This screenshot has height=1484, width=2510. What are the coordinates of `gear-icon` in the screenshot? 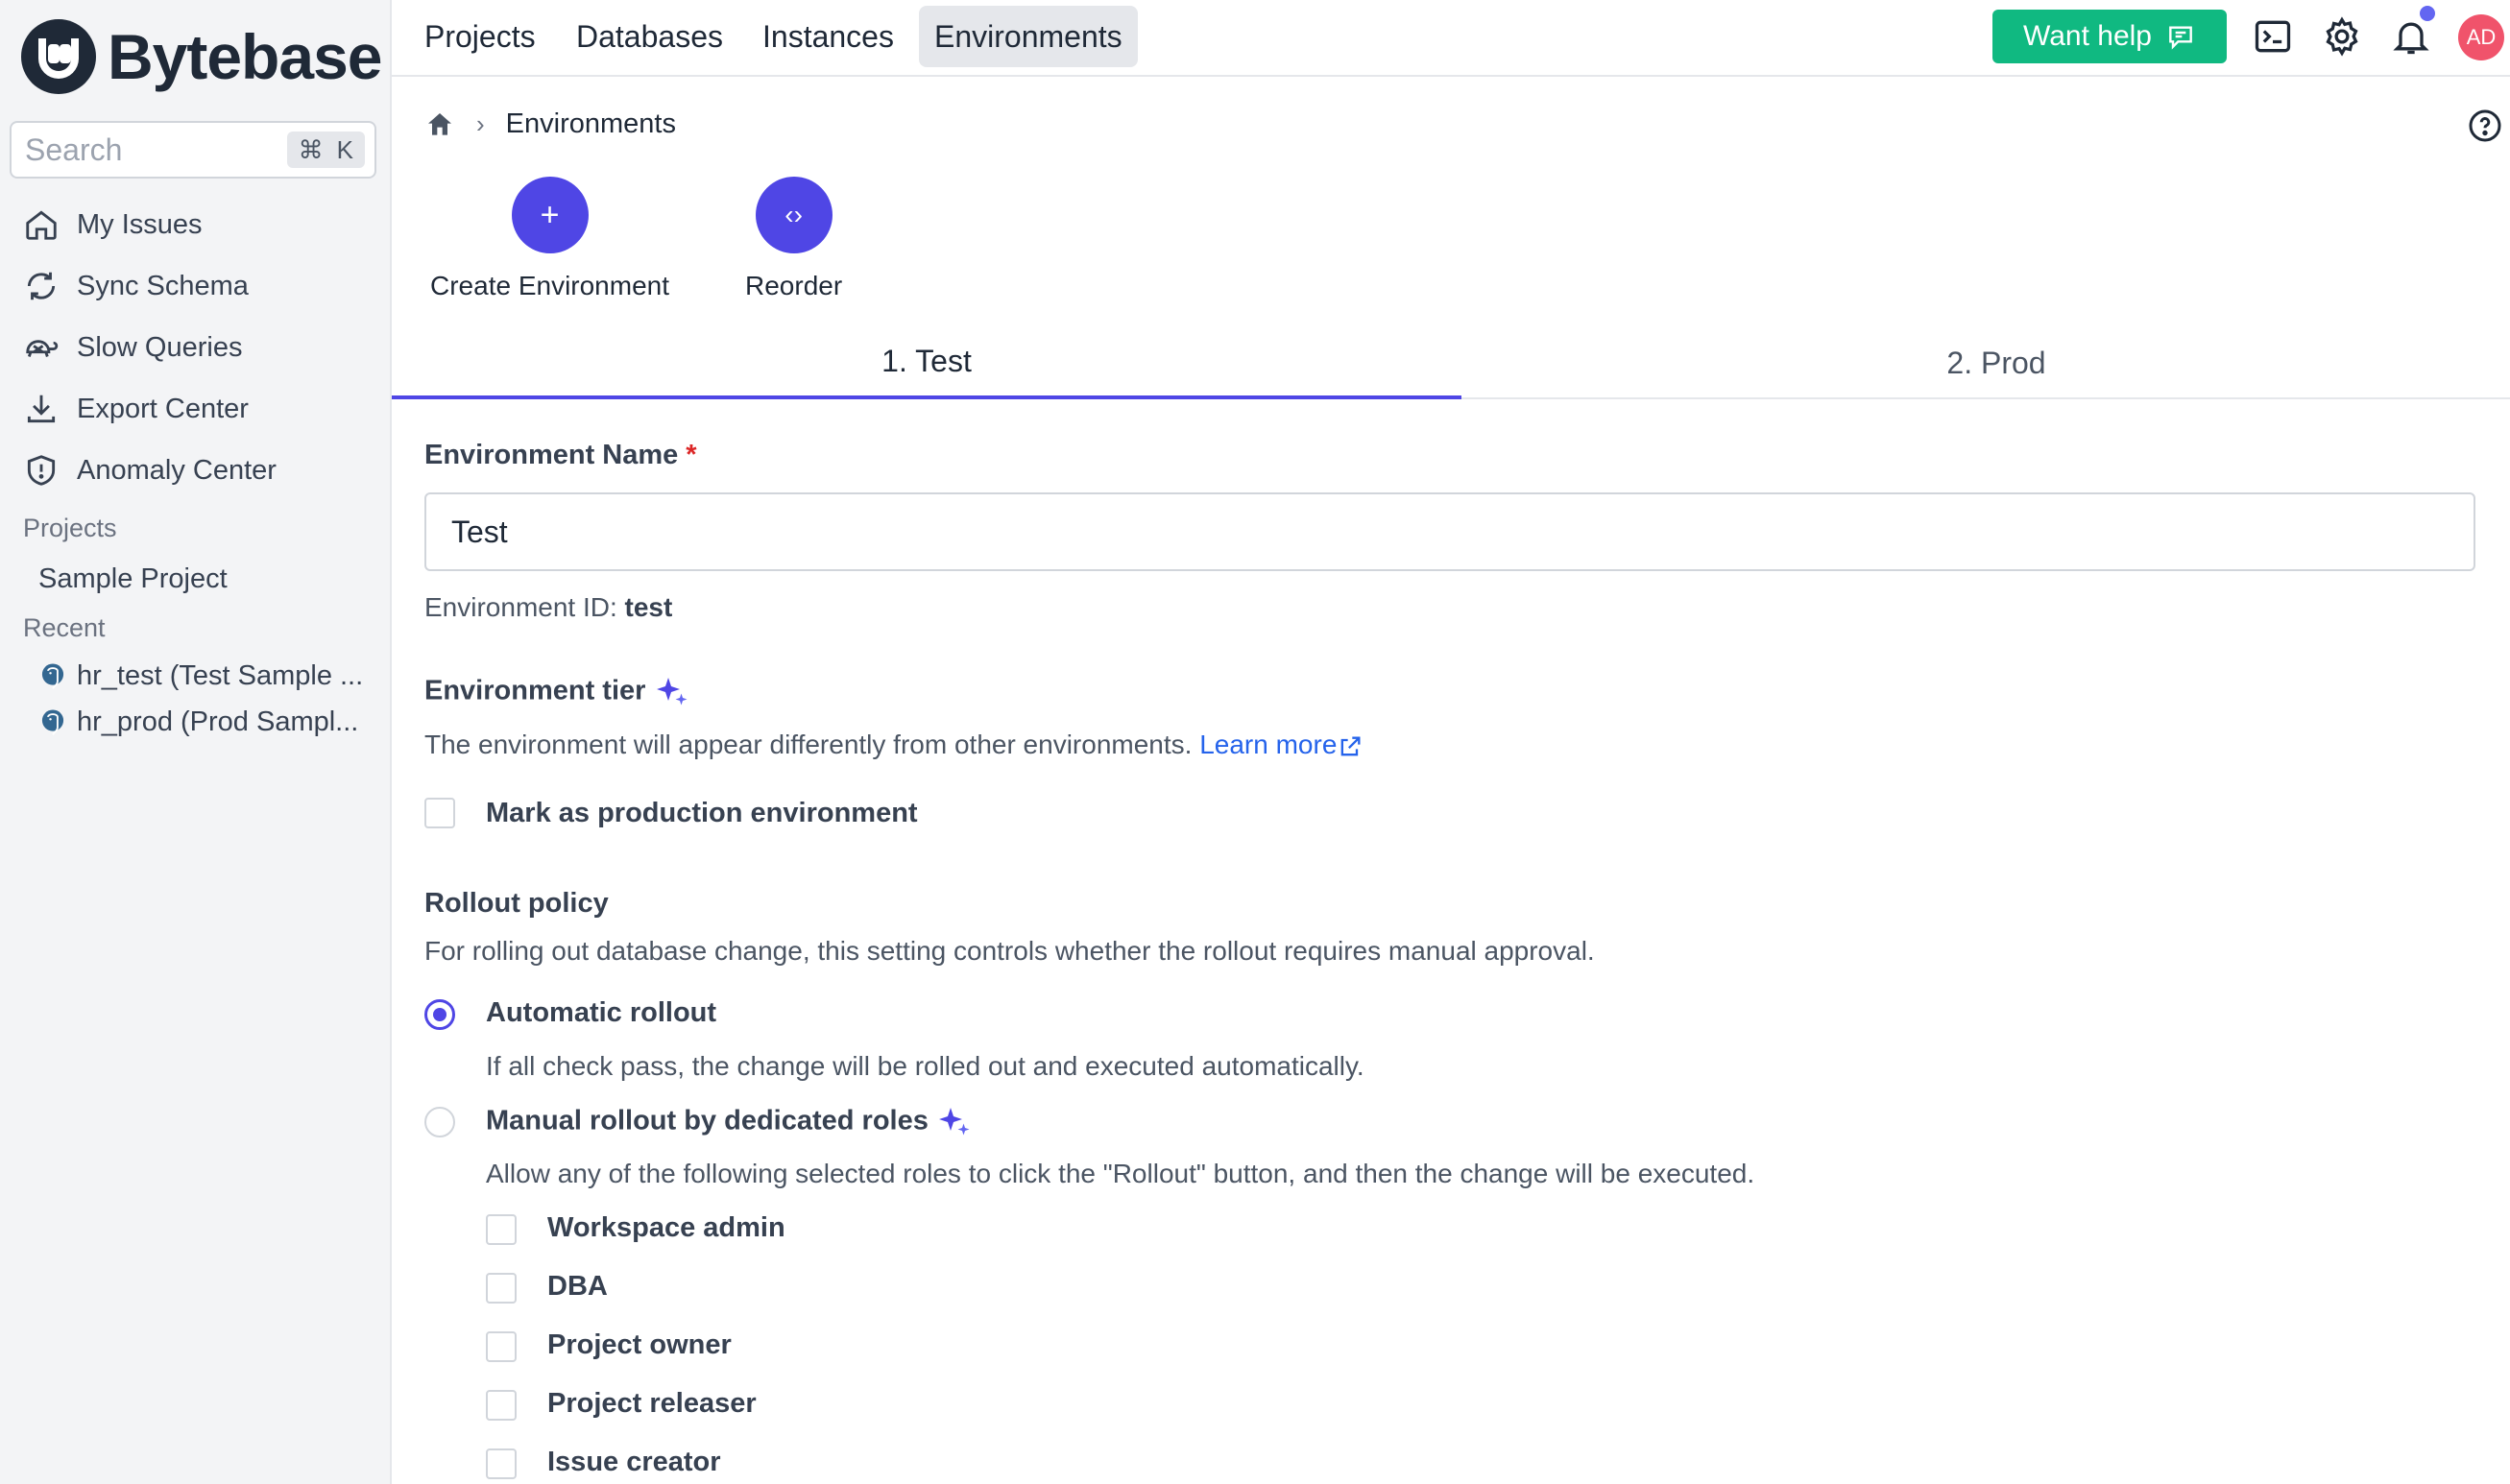 It's located at (2342, 36).